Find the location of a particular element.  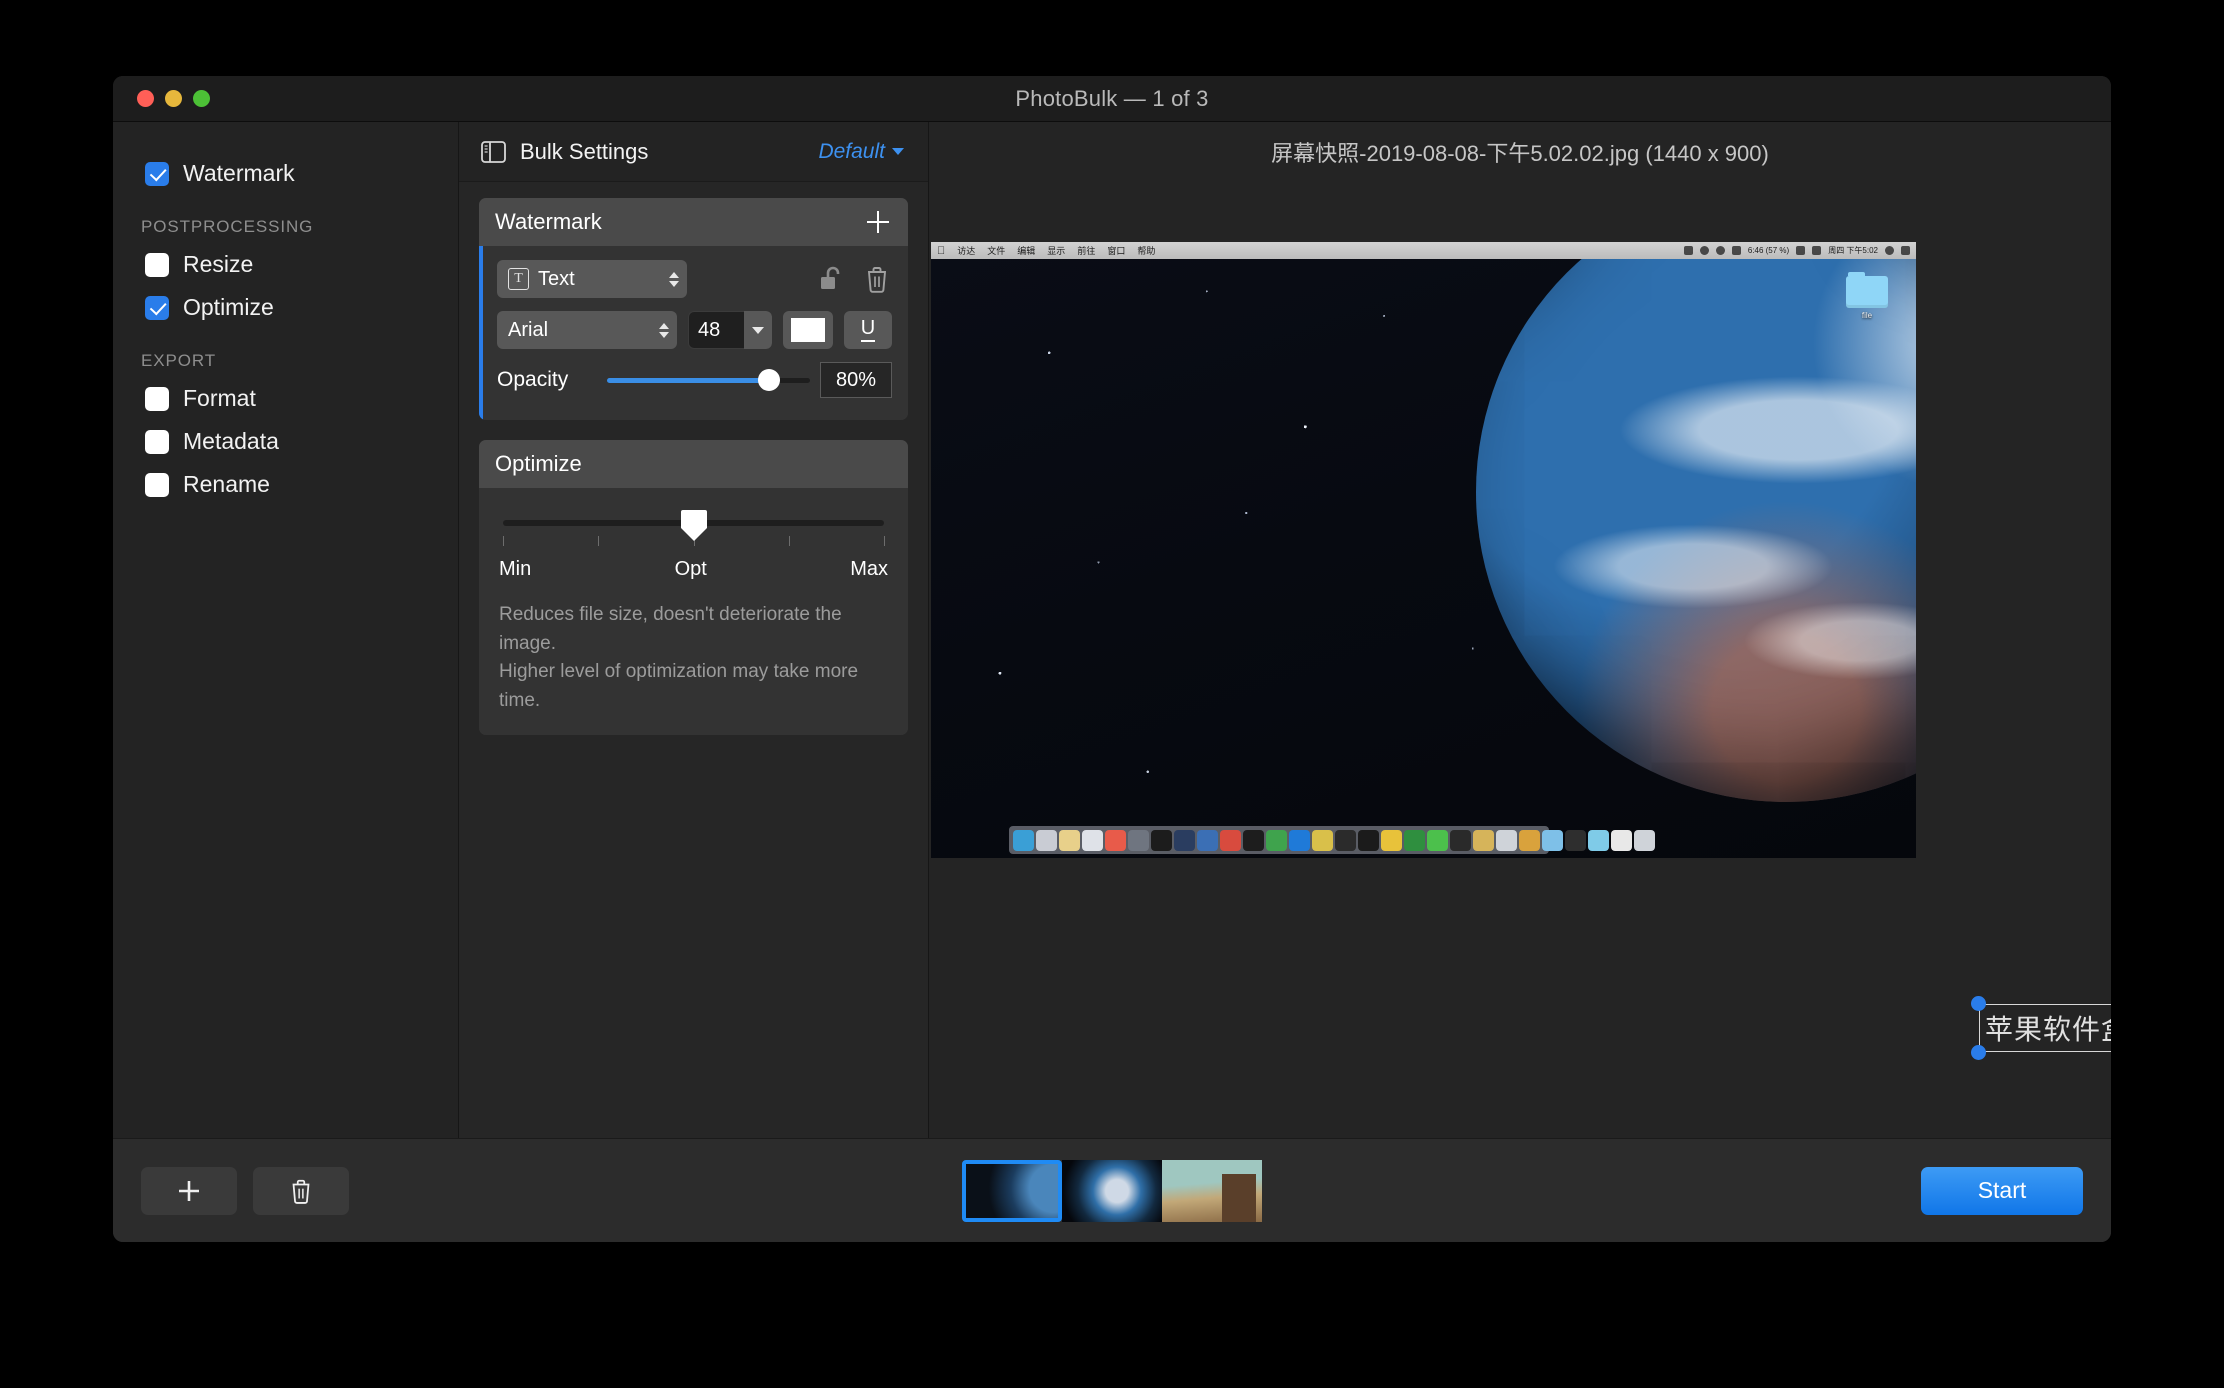

menu-item: 访达 is located at coordinates (962, 251).